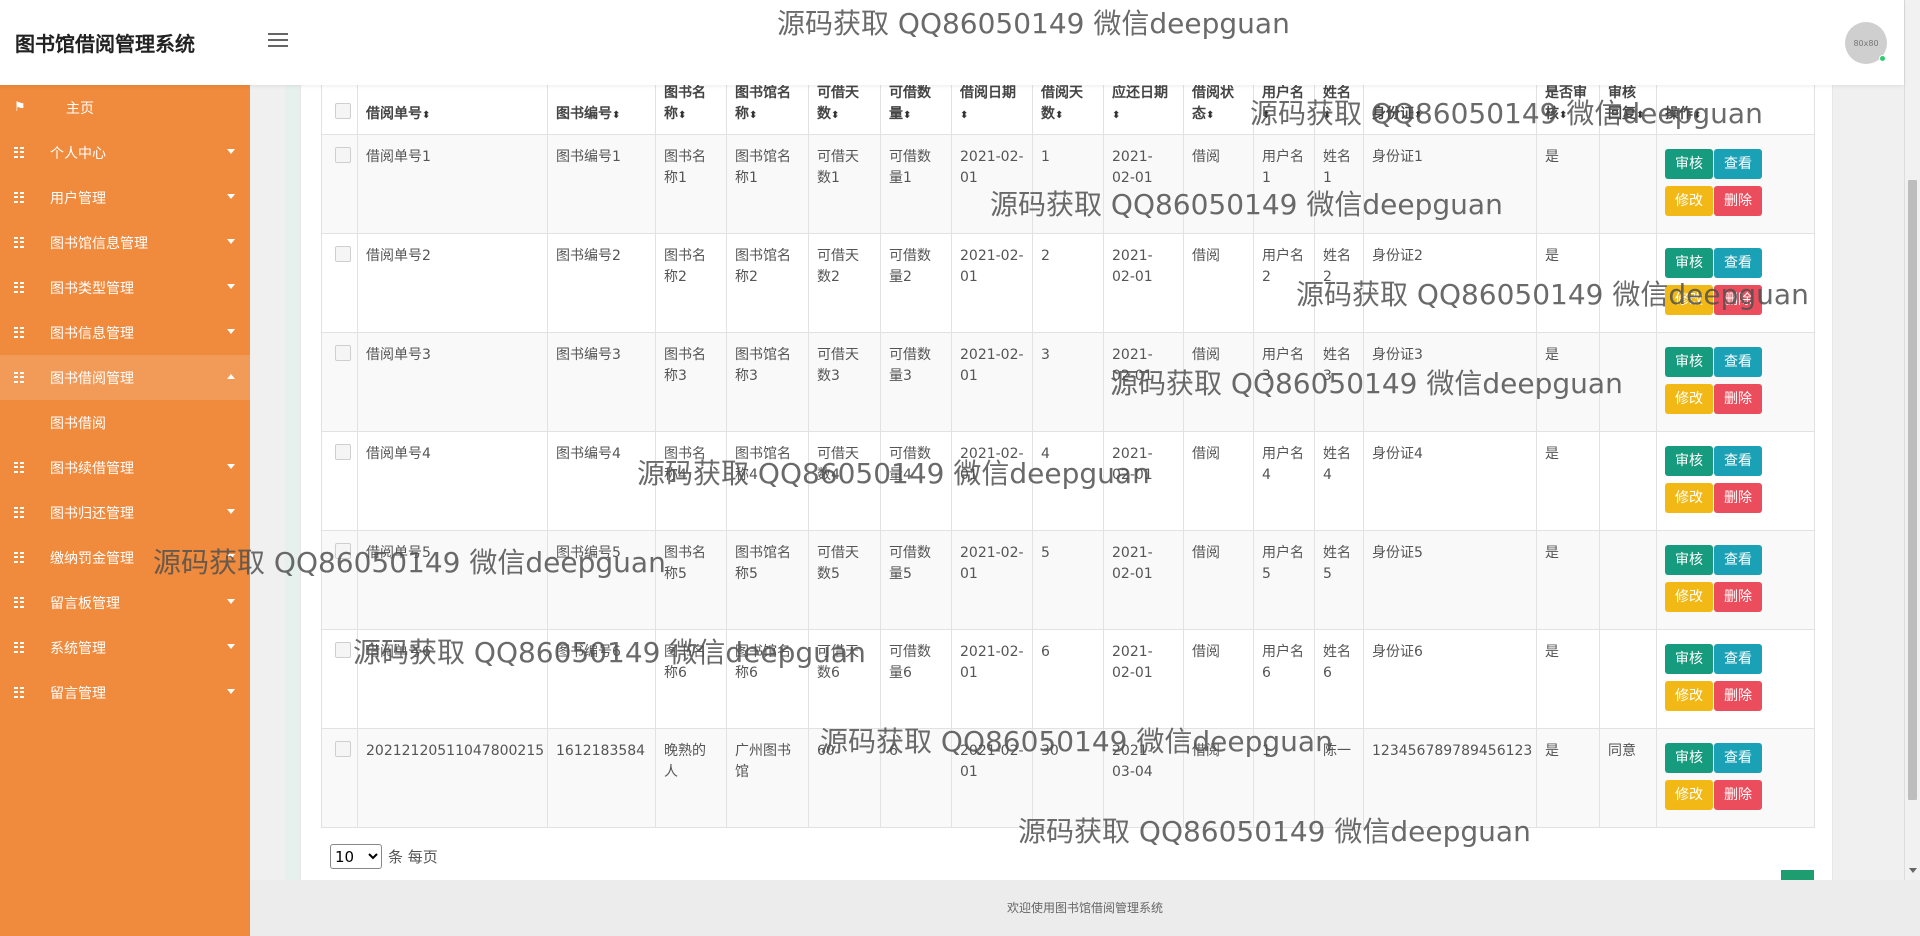  Describe the element at coordinates (125, 377) in the screenshot. I see `sidebar-item: 图书借阅管理` at that location.